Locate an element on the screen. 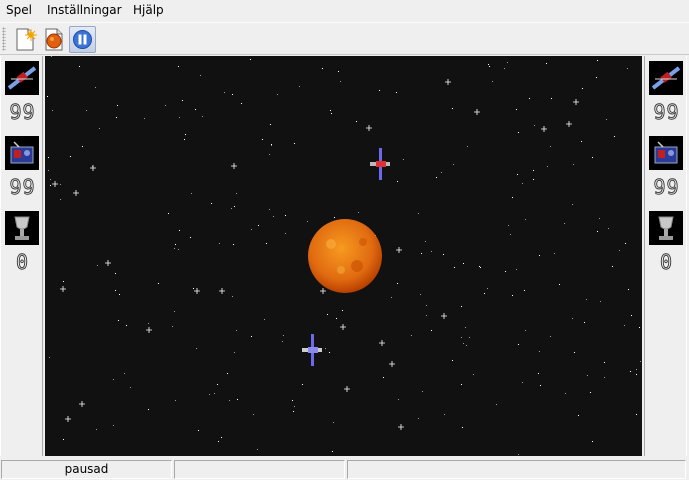 The height and width of the screenshot is (480, 689). new-round-button is located at coordinates (53, 39).